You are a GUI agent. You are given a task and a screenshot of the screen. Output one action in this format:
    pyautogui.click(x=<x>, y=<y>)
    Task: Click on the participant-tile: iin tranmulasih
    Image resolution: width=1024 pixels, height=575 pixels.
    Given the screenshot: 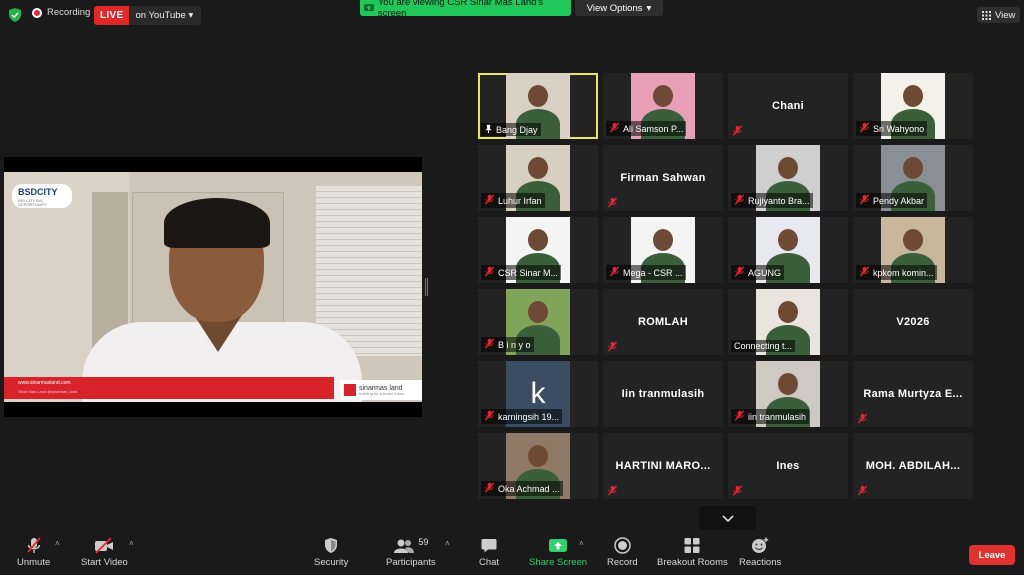 What is the action you would take?
    pyautogui.click(x=788, y=394)
    